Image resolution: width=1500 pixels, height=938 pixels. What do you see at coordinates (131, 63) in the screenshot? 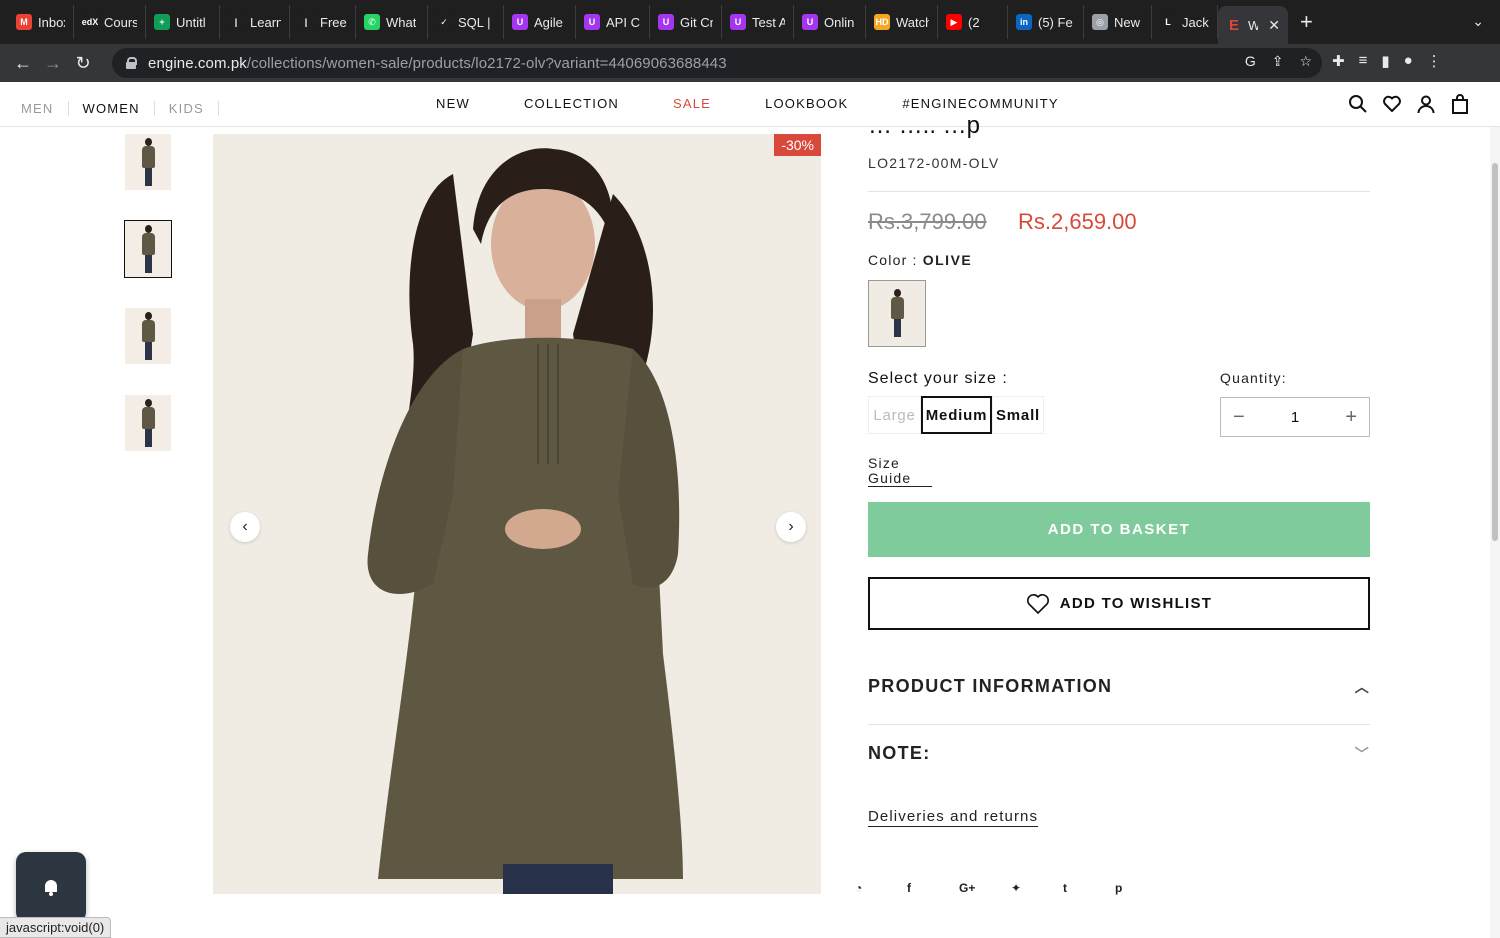
I see `lock-icon` at bounding box center [131, 63].